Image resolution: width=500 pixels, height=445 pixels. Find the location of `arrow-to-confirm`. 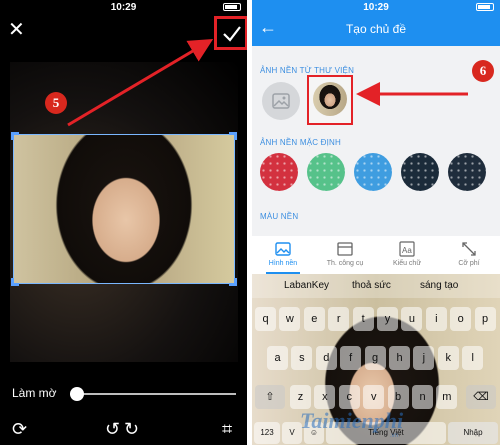

arrow-to-confirm is located at coordinates (140, 82).